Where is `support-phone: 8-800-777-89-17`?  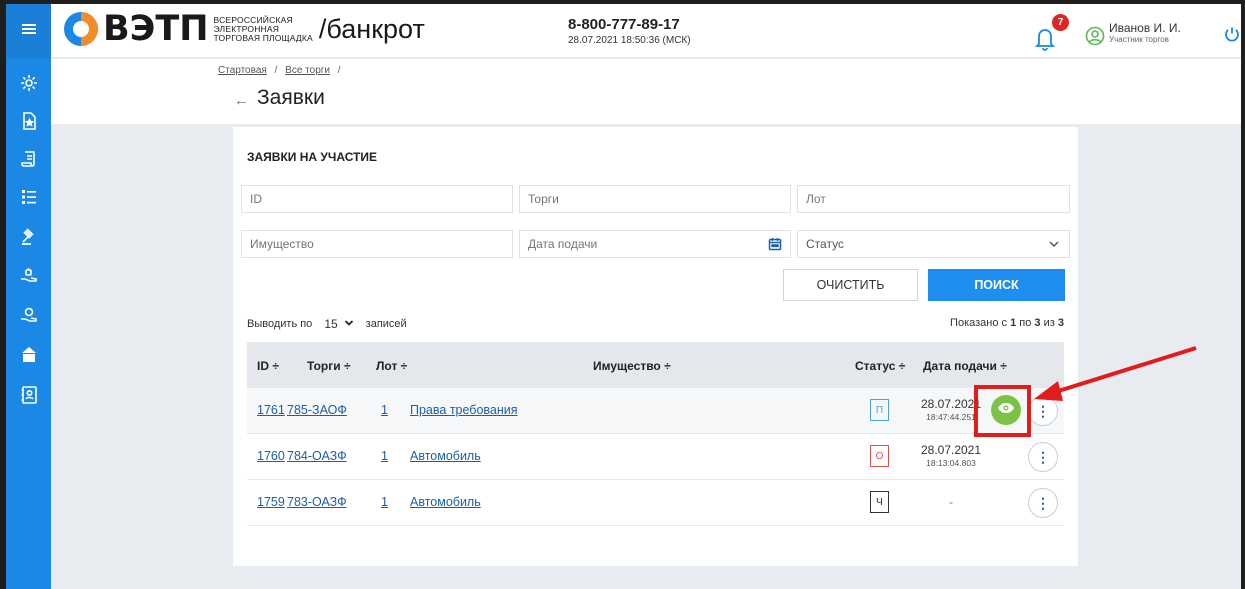 support-phone: 8-800-777-89-17 is located at coordinates (624, 24).